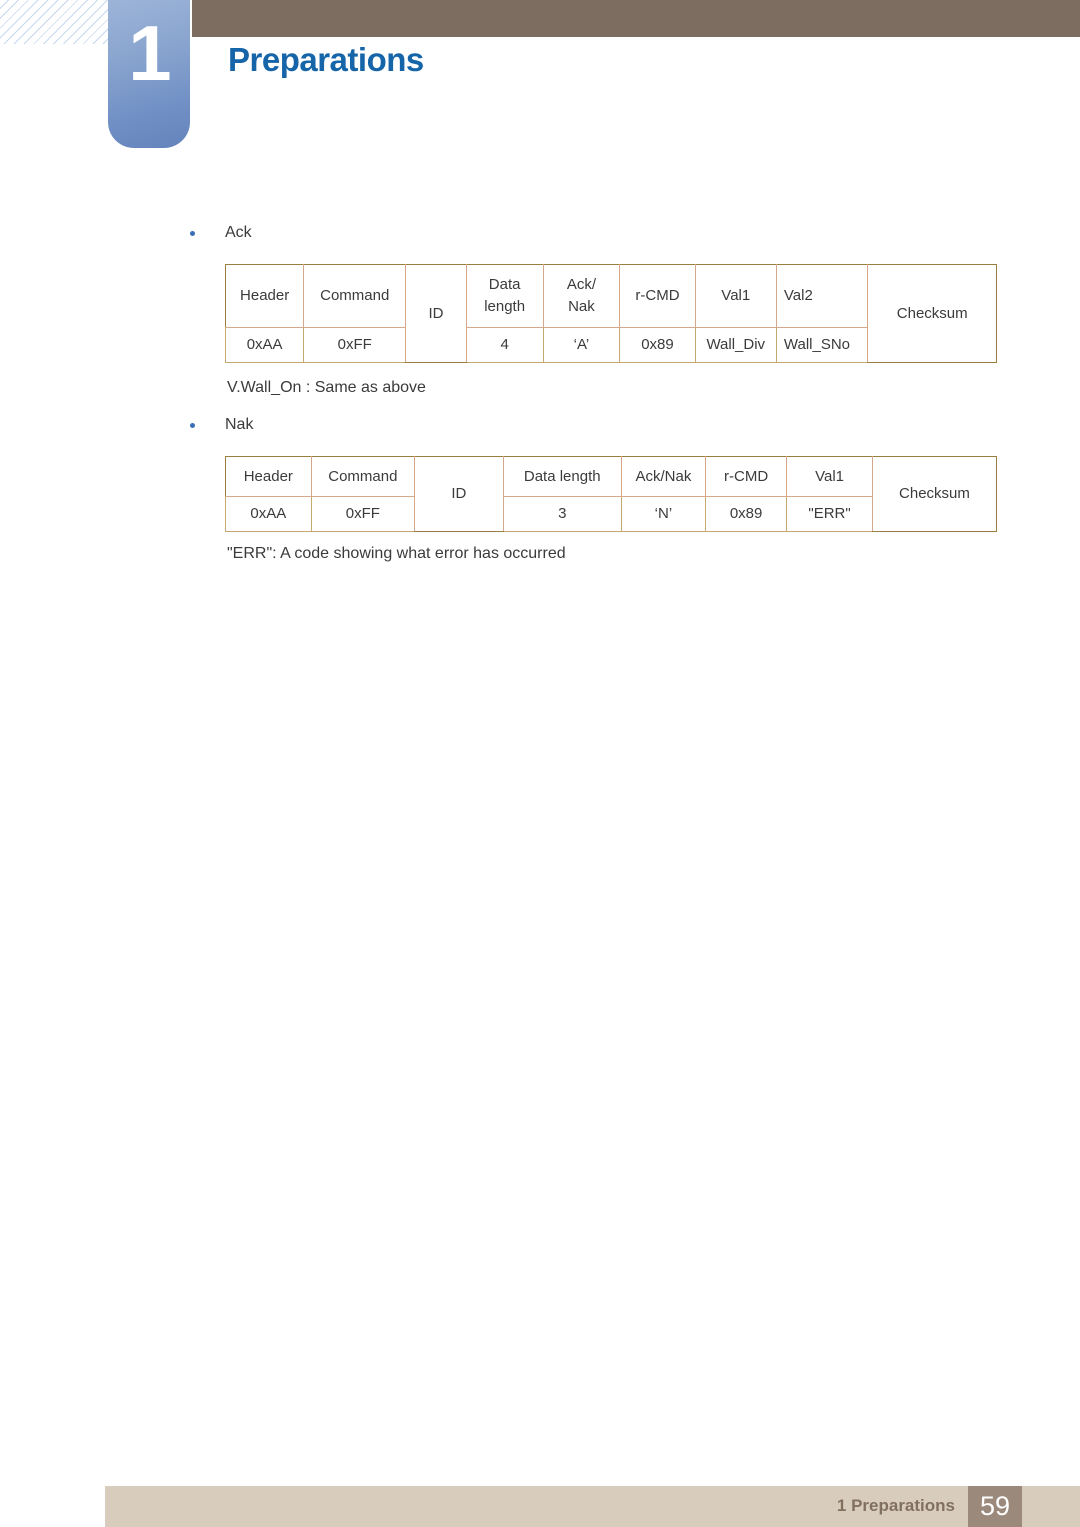 The height and width of the screenshot is (1527, 1080). What do you see at coordinates (504, 285) in the screenshot?
I see `cell-data-length-line1: Data` at bounding box center [504, 285].